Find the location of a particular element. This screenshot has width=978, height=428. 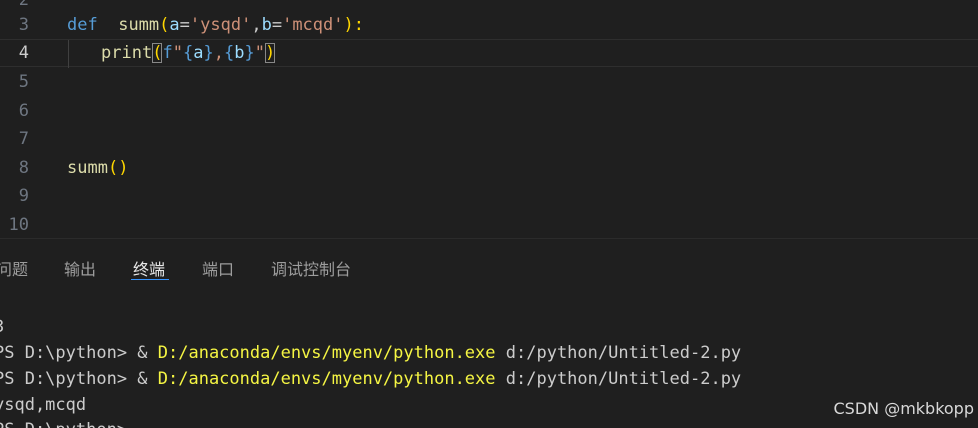

comma: , is located at coordinates (256, 25).